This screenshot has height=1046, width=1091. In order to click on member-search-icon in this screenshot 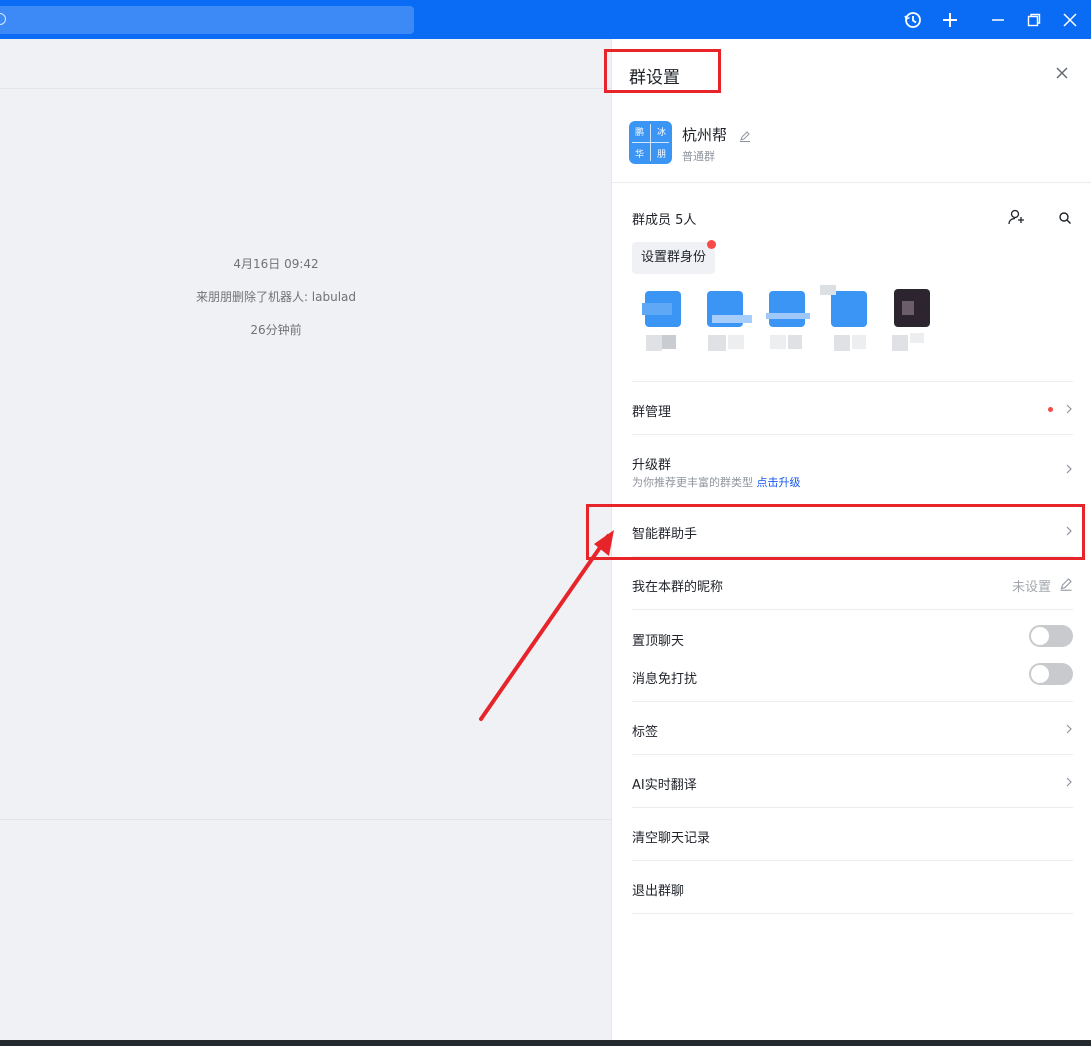, I will do `click(1065, 217)`.